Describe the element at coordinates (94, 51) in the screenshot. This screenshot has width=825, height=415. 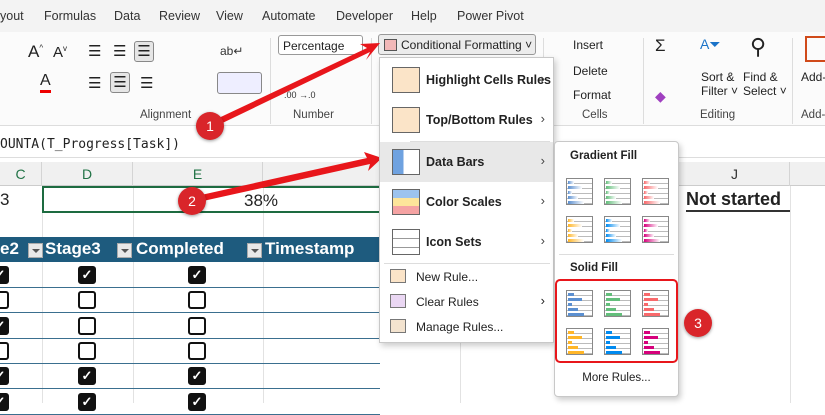
I see `align-top-icon: ☰` at that location.